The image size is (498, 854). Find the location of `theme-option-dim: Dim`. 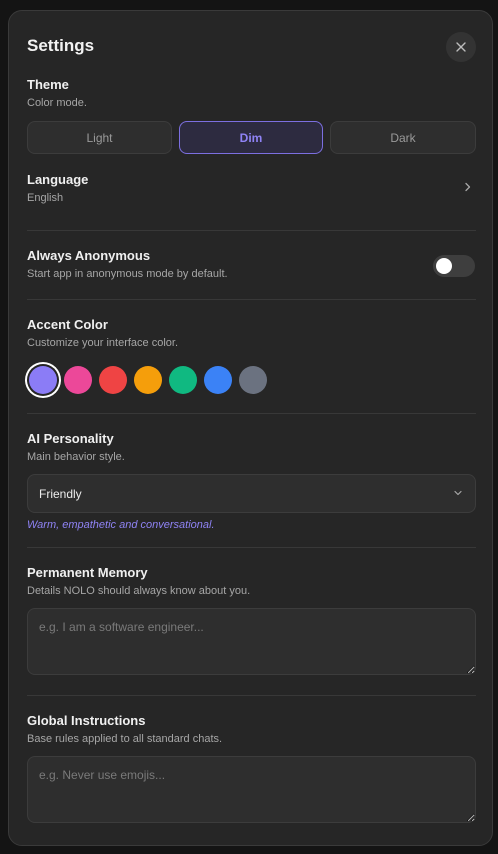

theme-option-dim: Dim is located at coordinates (251, 137).